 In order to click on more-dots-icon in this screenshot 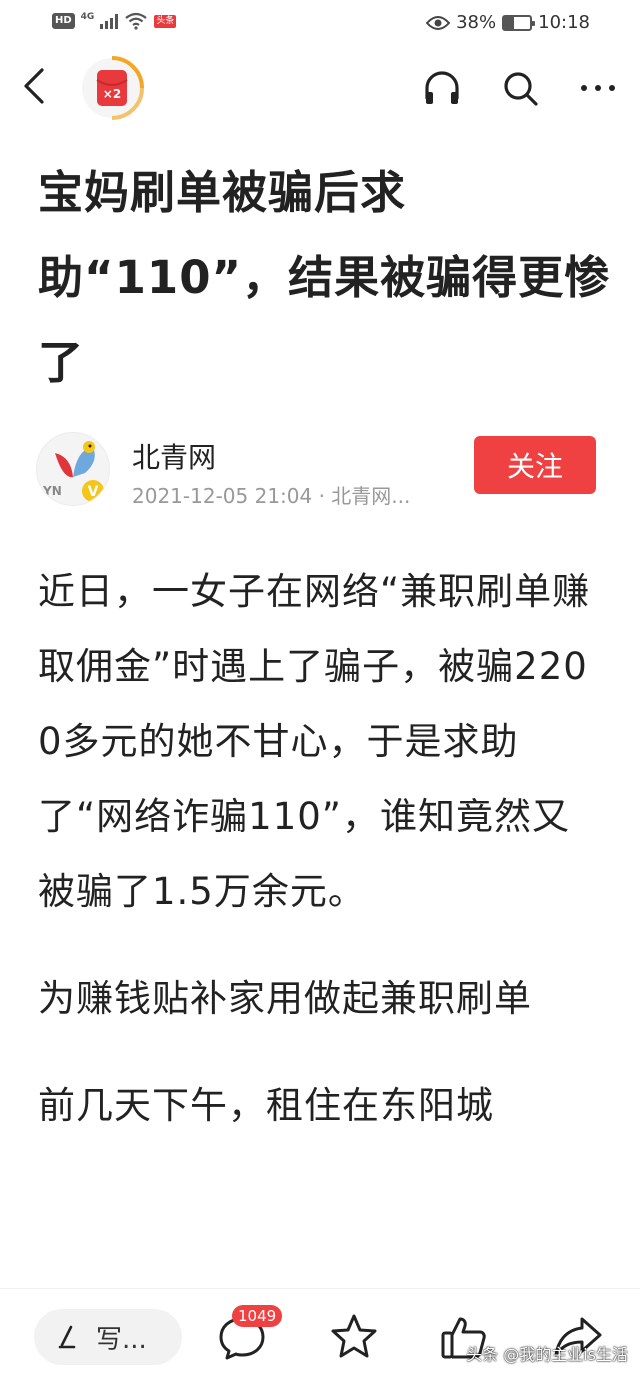, I will do `click(598, 88)`.